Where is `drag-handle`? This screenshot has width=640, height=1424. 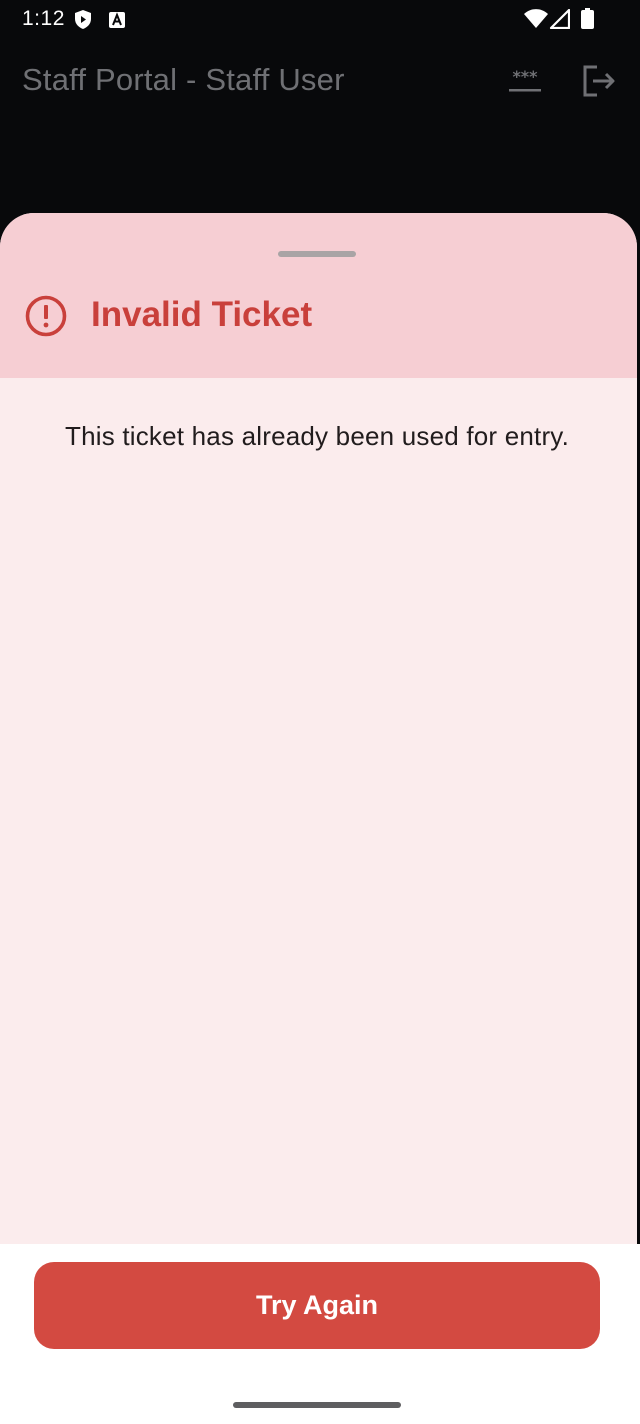 drag-handle is located at coordinates (317, 254).